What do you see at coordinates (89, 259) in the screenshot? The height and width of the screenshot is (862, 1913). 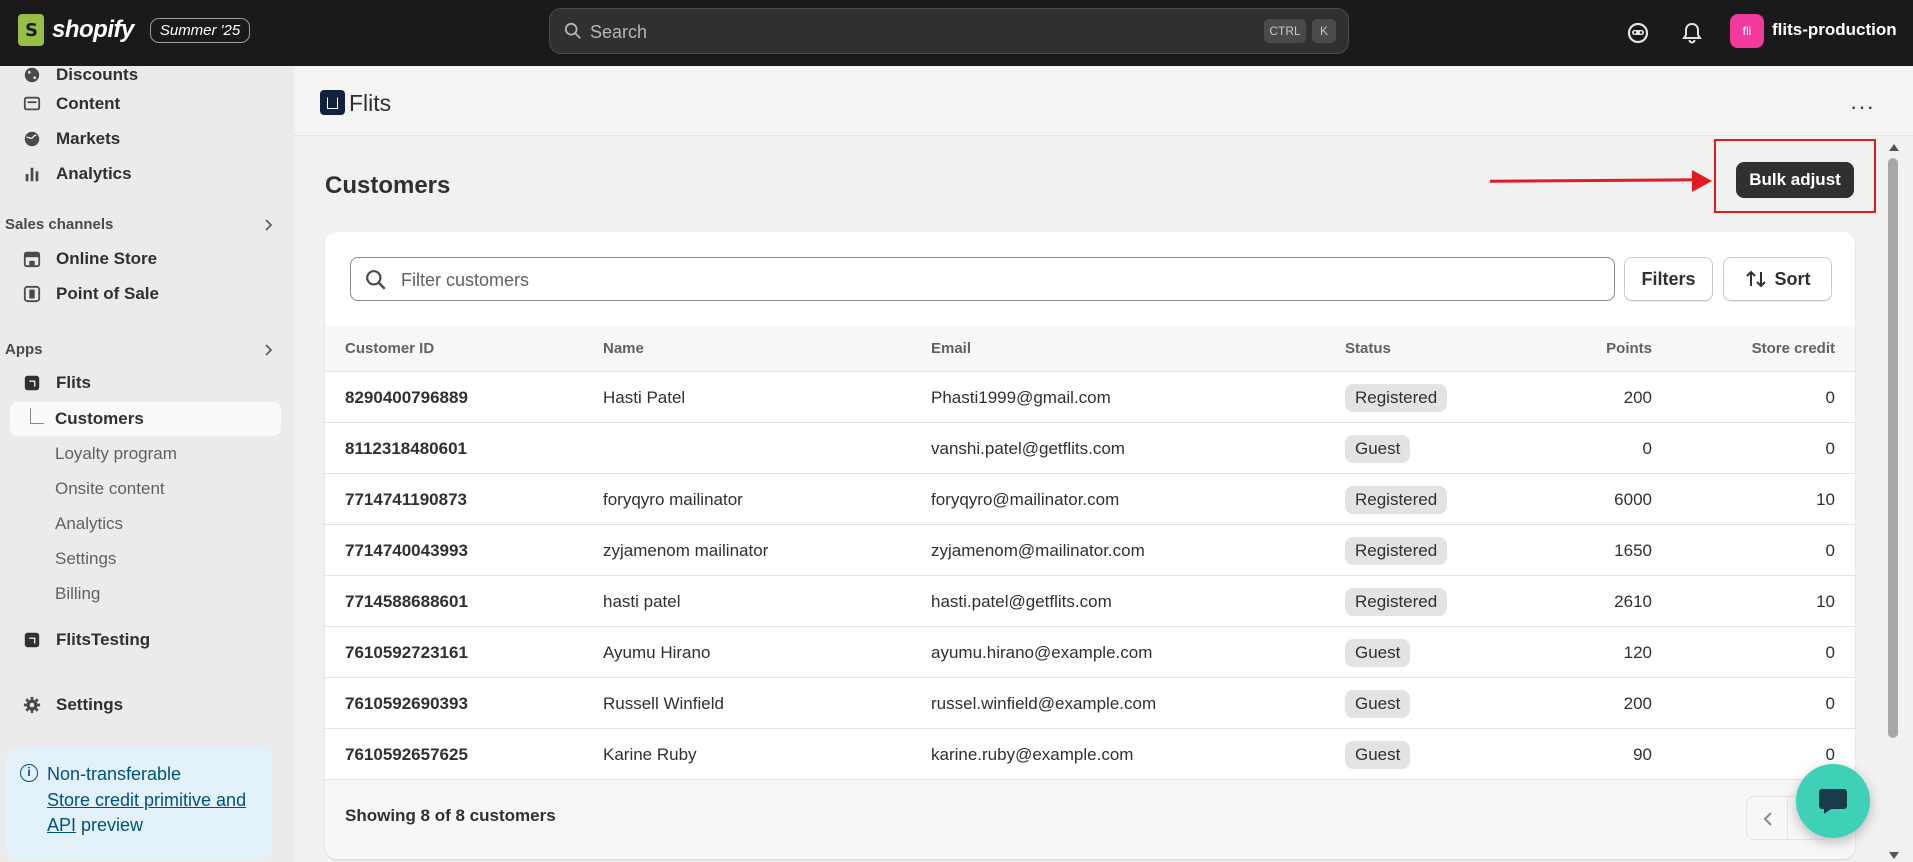 I see `sidebar-item-online-store: Online Store` at bounding box center [89, 259].